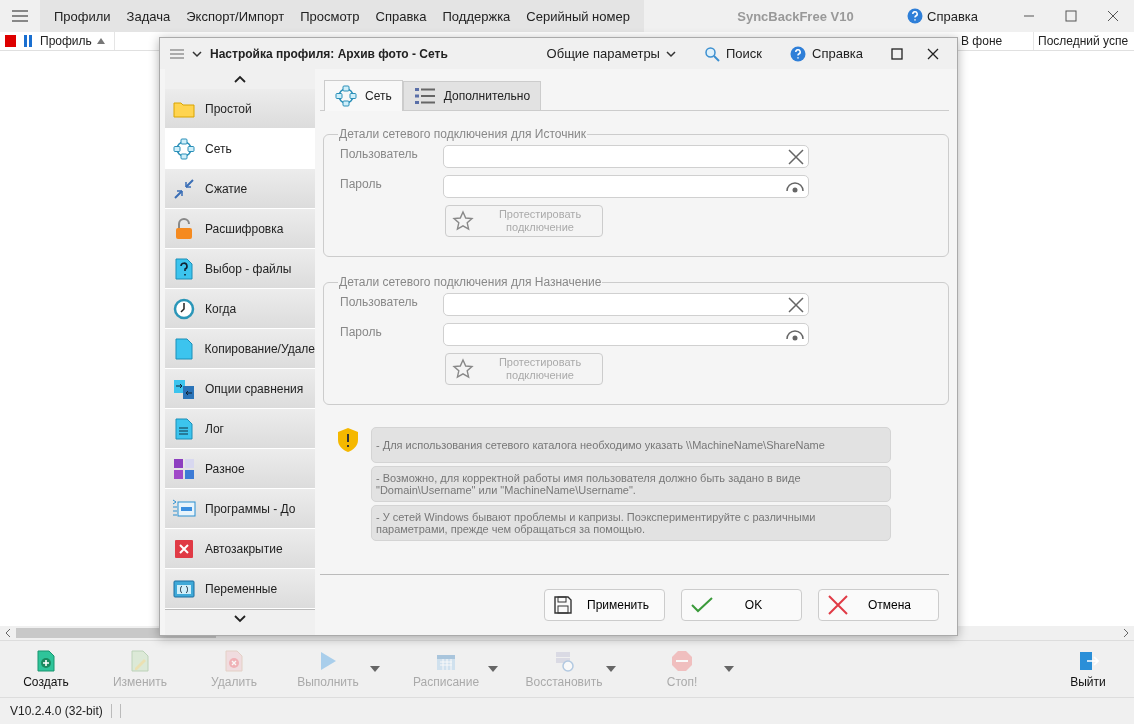 This screenshot has height=724, width=1134. I want to click on tab: Сеть, so click(363, 95).